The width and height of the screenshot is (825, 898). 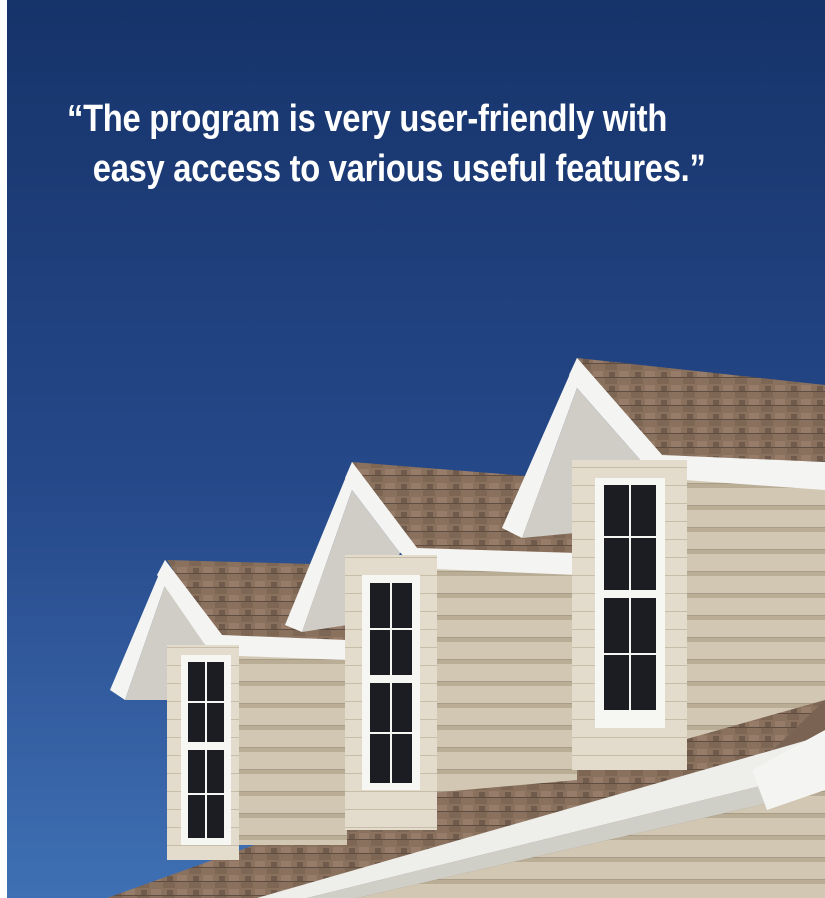 I want to click on quote-line-1: “The program is very user-friendly with, so click(x=367, y=119).